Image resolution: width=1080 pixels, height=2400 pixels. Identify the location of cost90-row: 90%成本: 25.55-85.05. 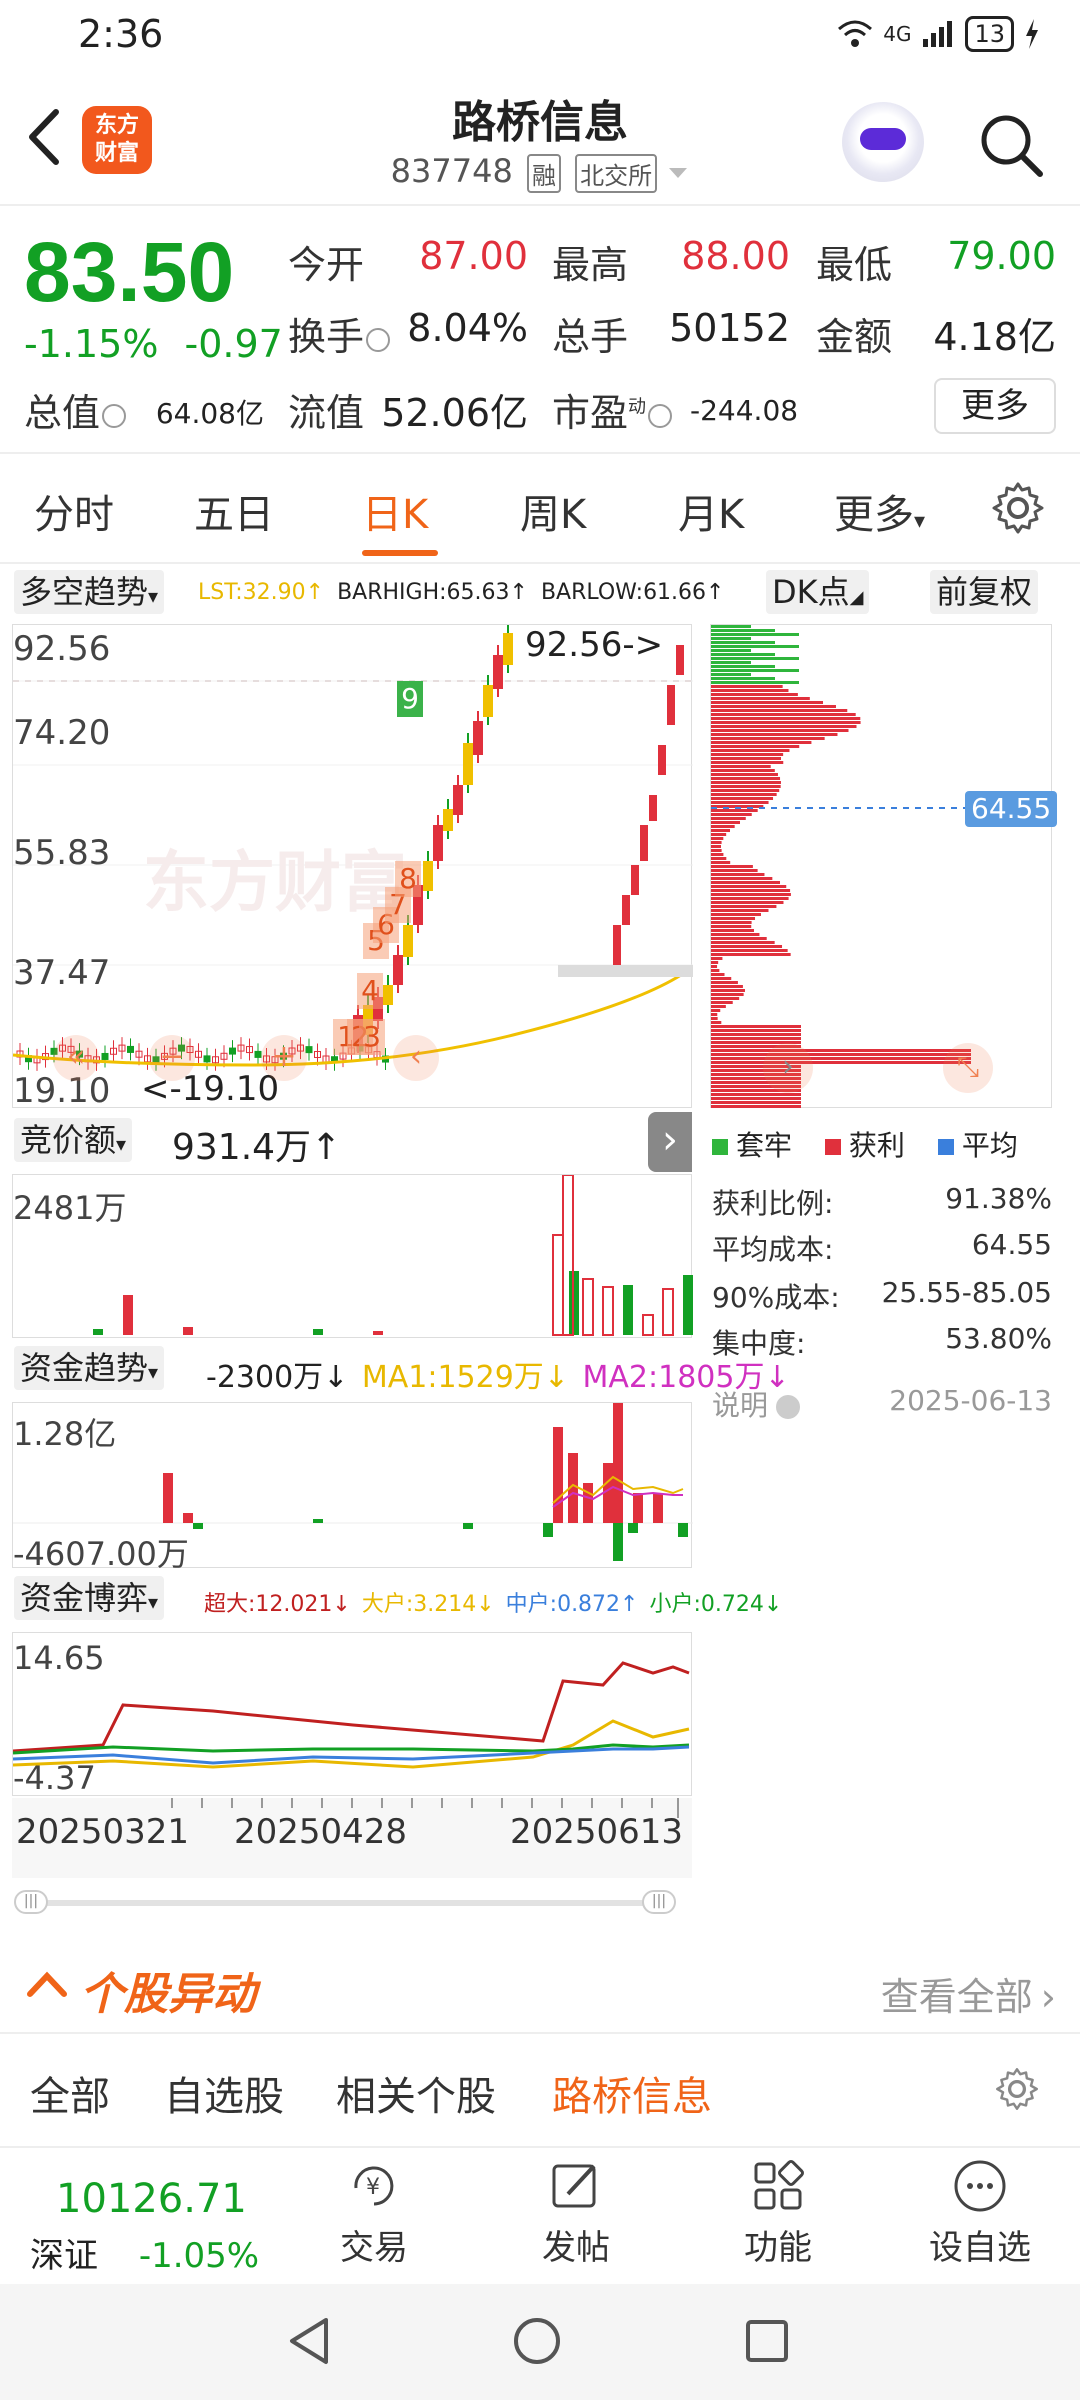
(882, 1296).